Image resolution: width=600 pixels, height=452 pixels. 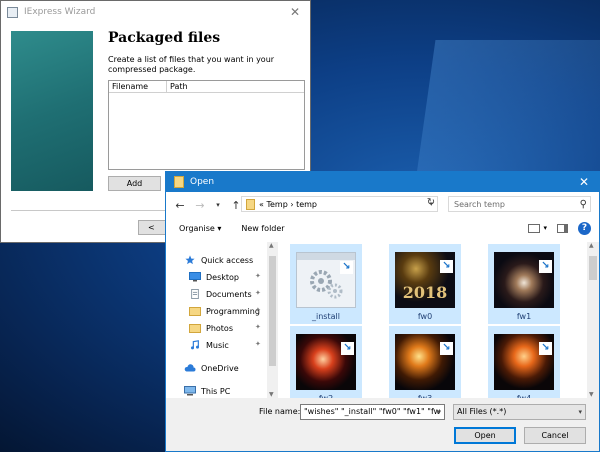 What do you see at coordinates (206, 87) in the screenshot?
I see `file-list-header: Filename Path` at bounding box center [206, 87].